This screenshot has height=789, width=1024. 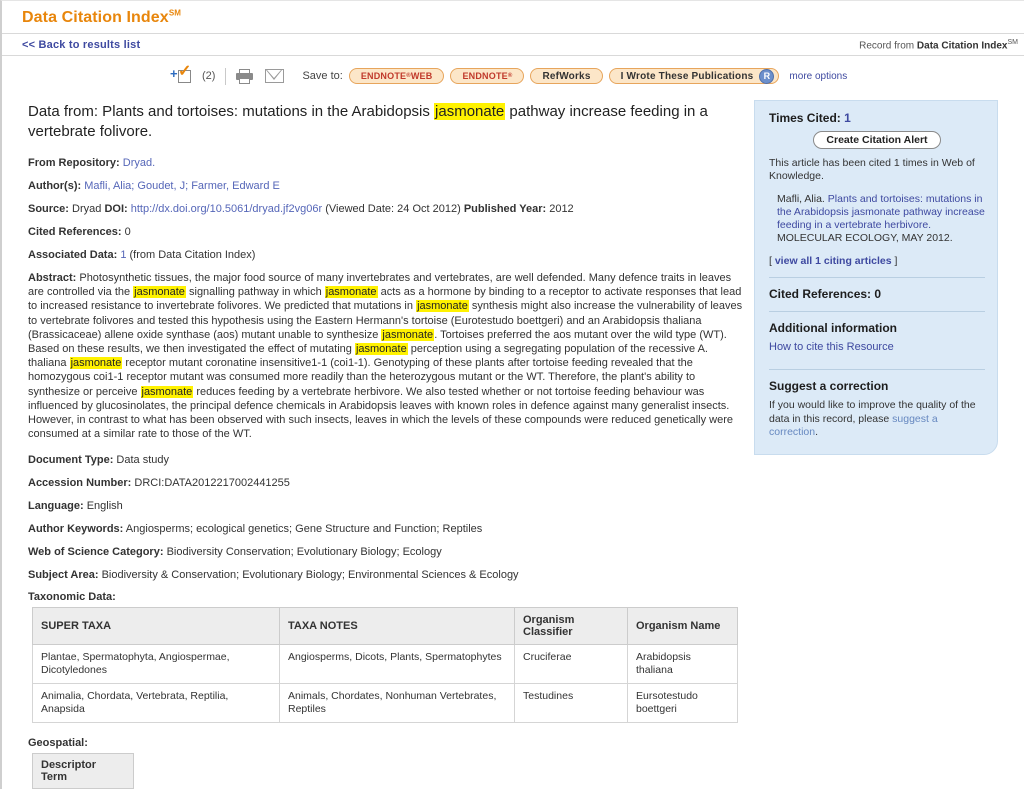 I want to click on more-options-link: more options, so click(x=818, y=76).